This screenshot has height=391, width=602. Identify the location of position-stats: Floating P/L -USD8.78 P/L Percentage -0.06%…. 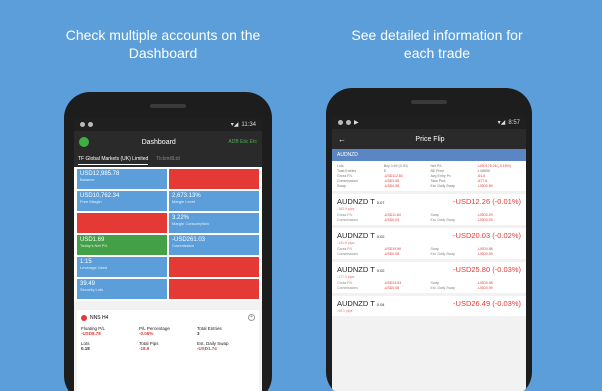
(168, 338).